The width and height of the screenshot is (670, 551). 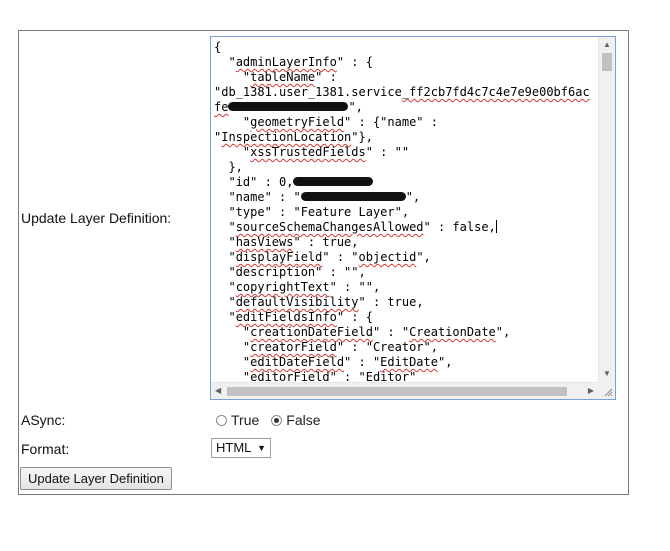 I want to click on vertical-scrollbar: ▲ ▼, so click(x=606, y=209).